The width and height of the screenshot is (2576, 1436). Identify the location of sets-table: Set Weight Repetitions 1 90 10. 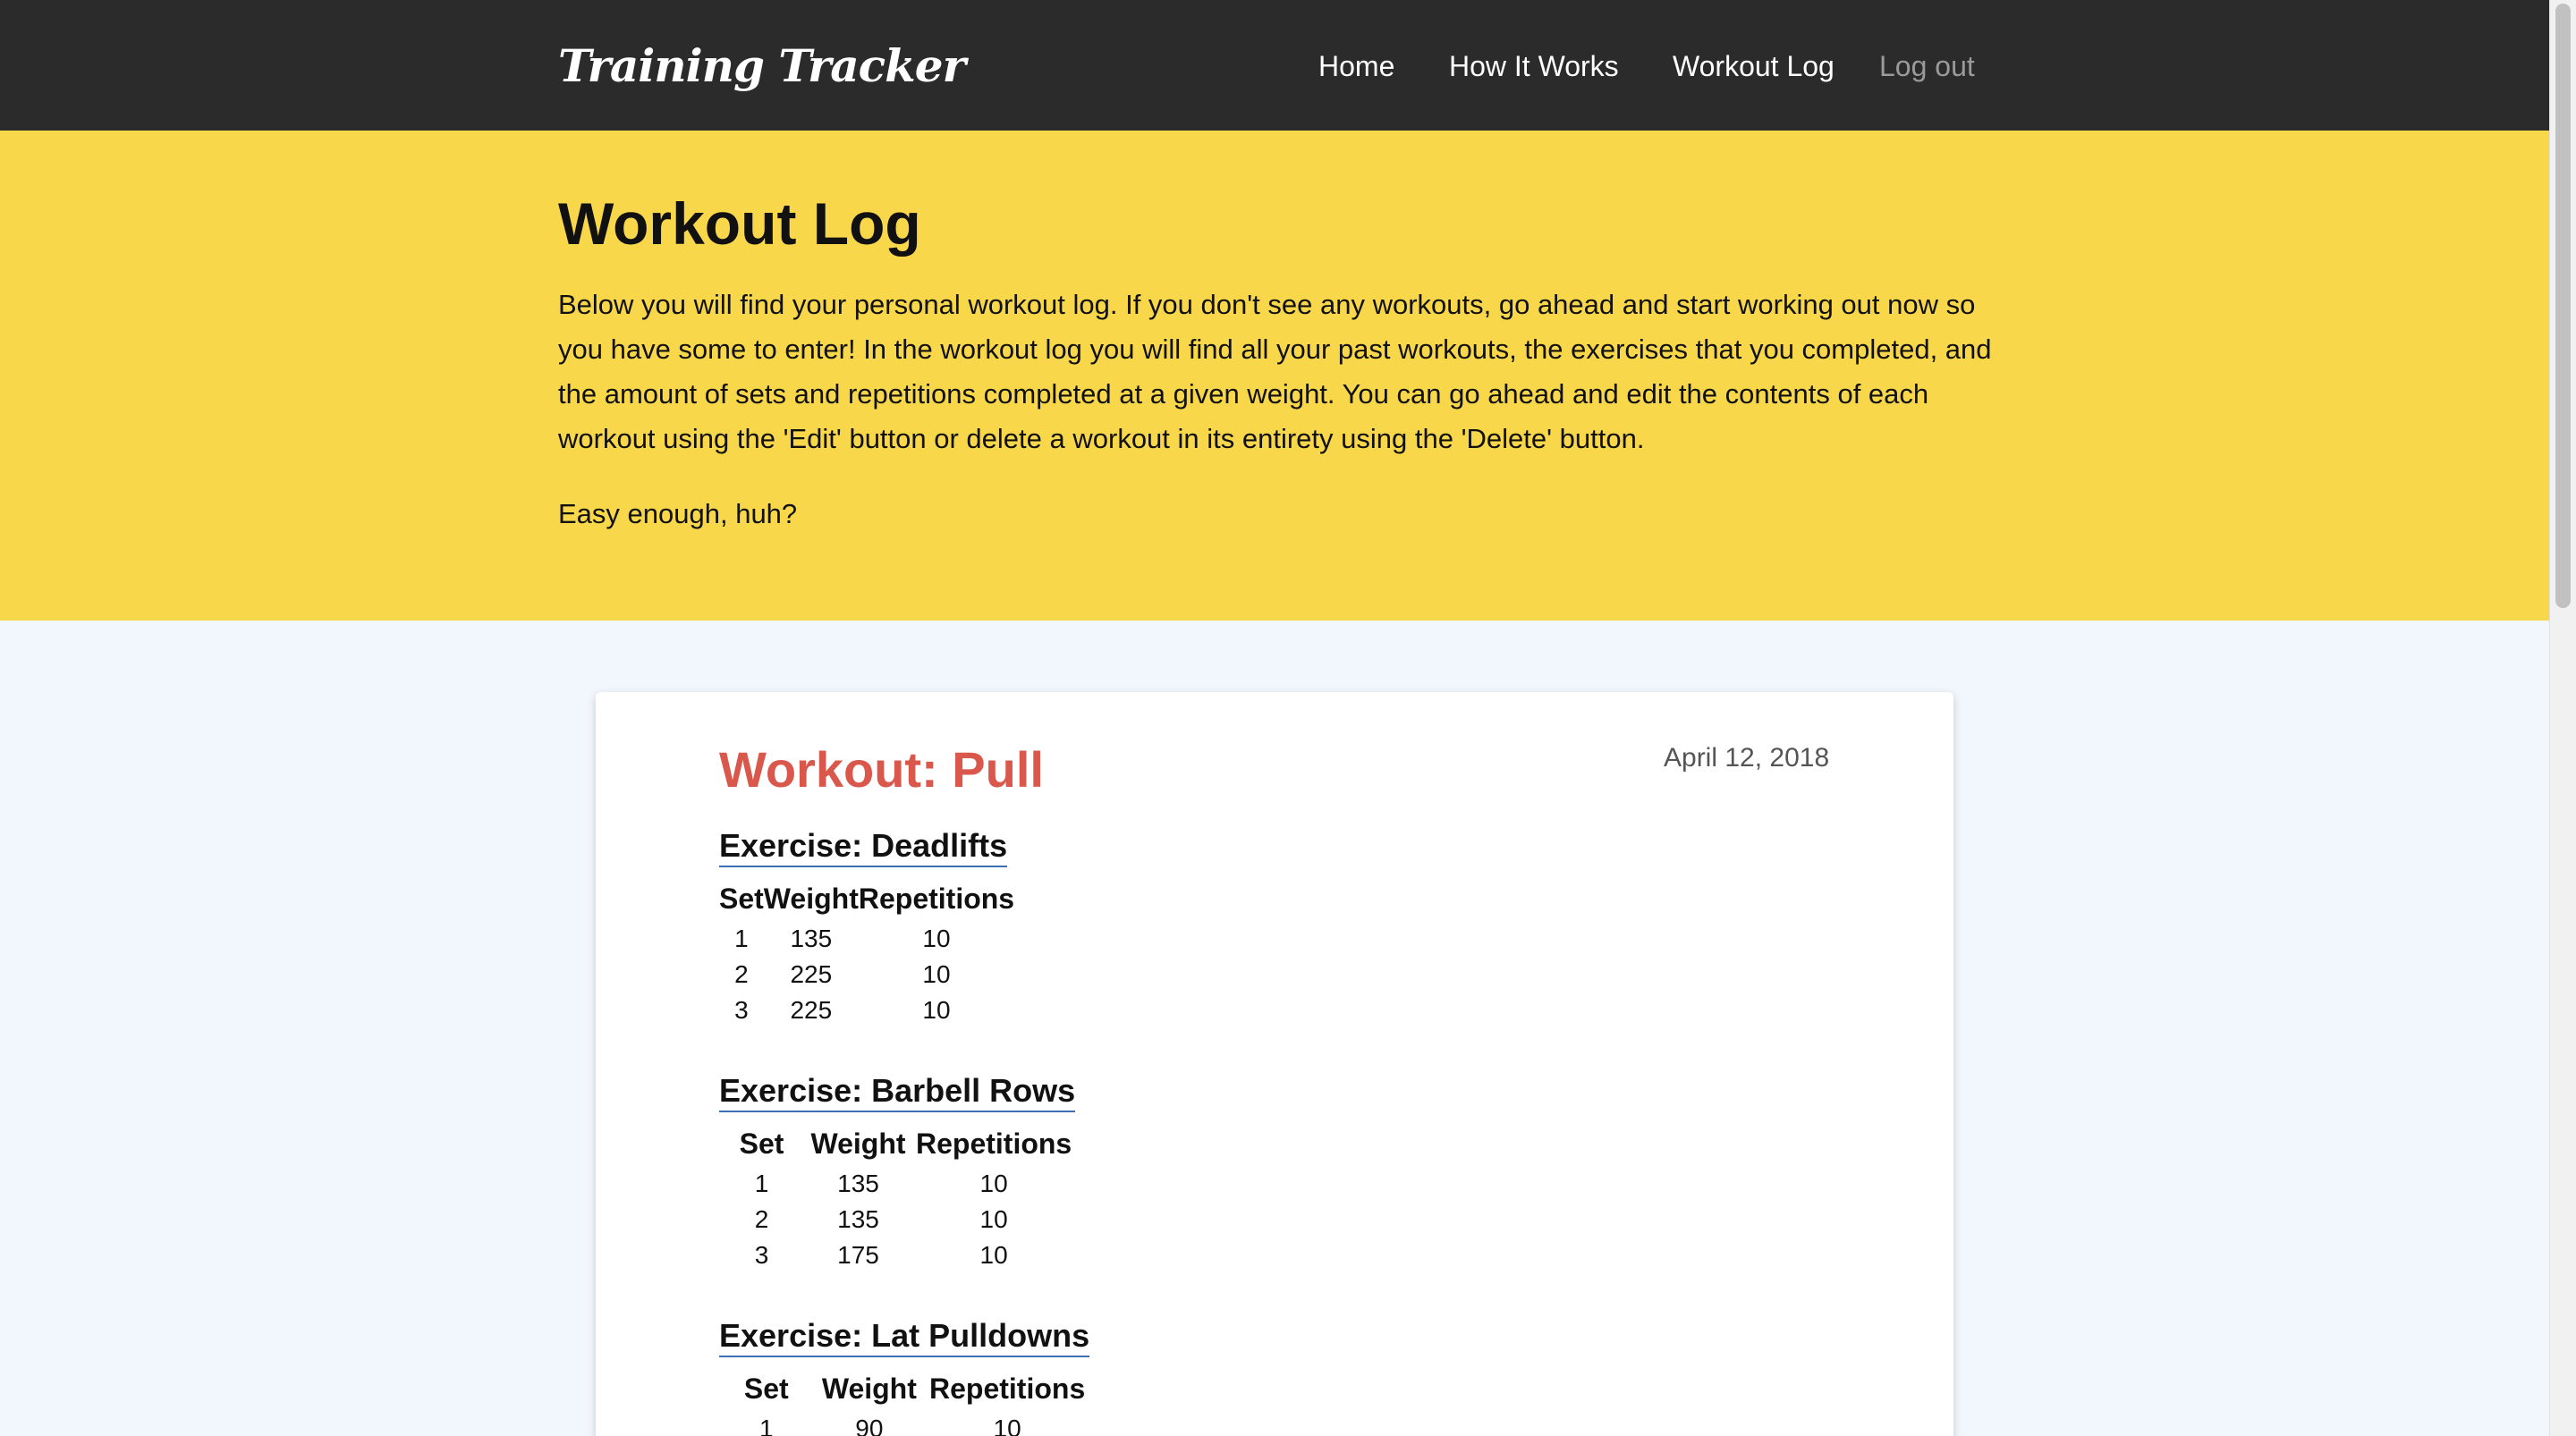
(904, 1401).